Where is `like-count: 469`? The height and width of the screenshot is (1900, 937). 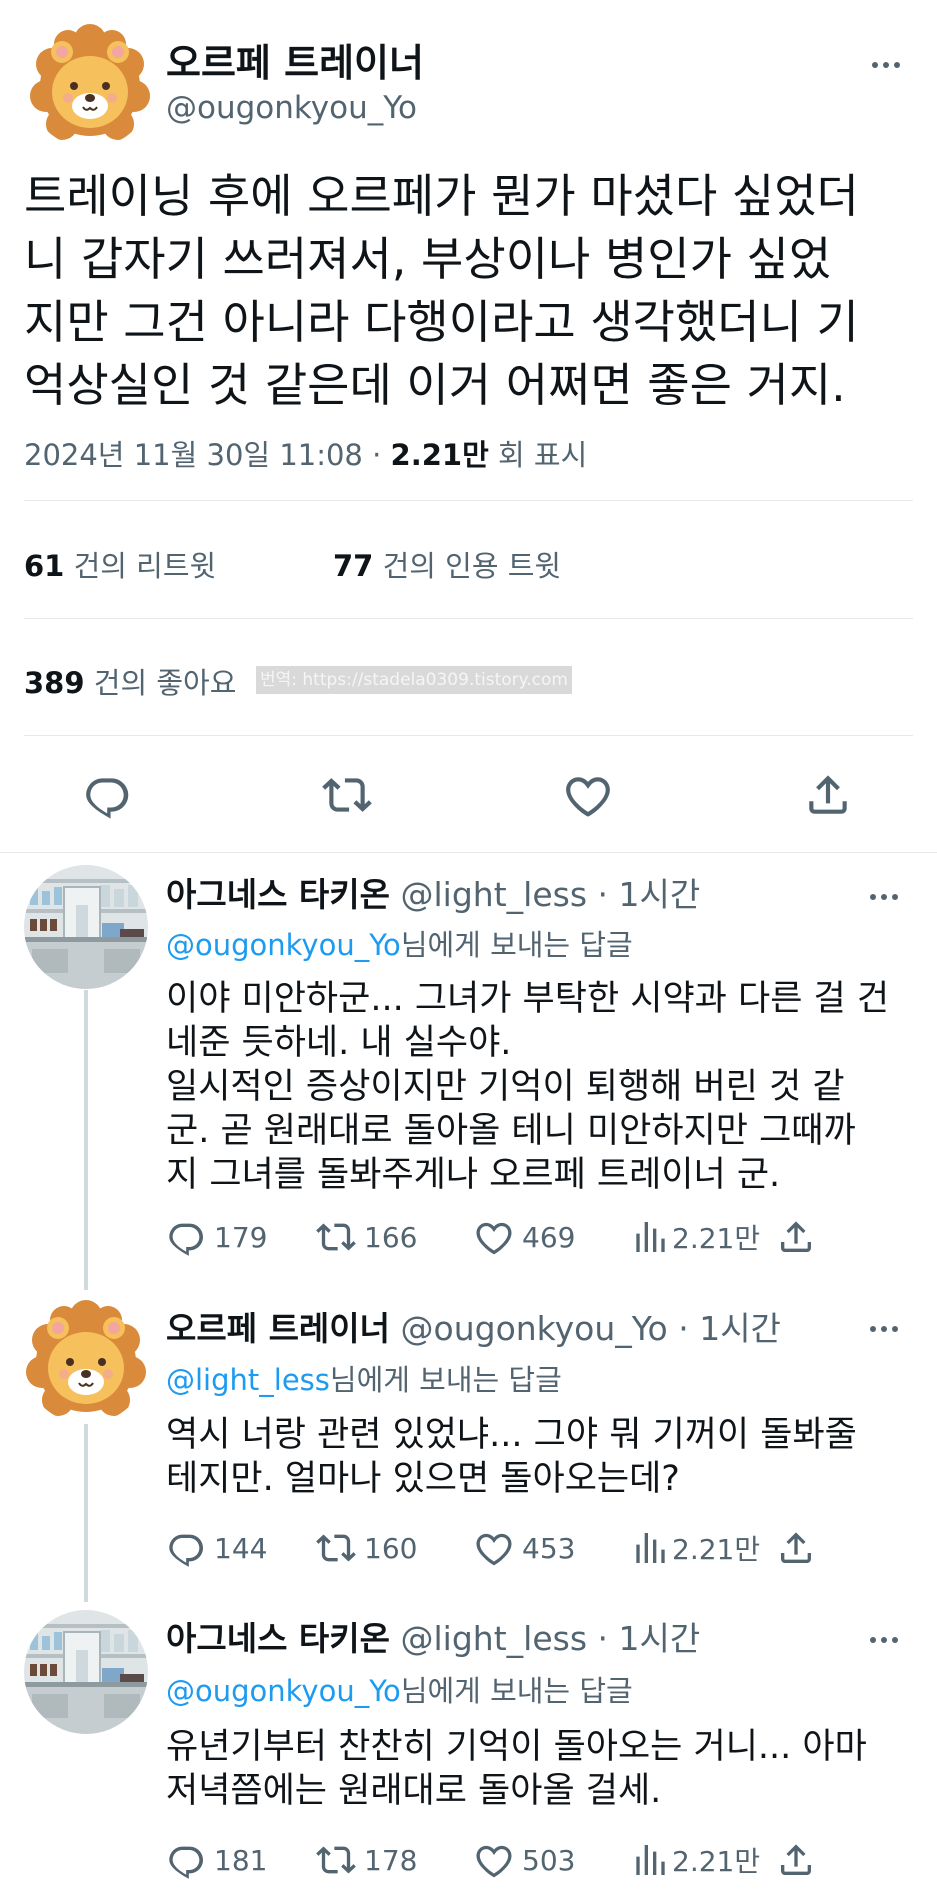 like-count: 469 is located at coordinates (549, 1237).